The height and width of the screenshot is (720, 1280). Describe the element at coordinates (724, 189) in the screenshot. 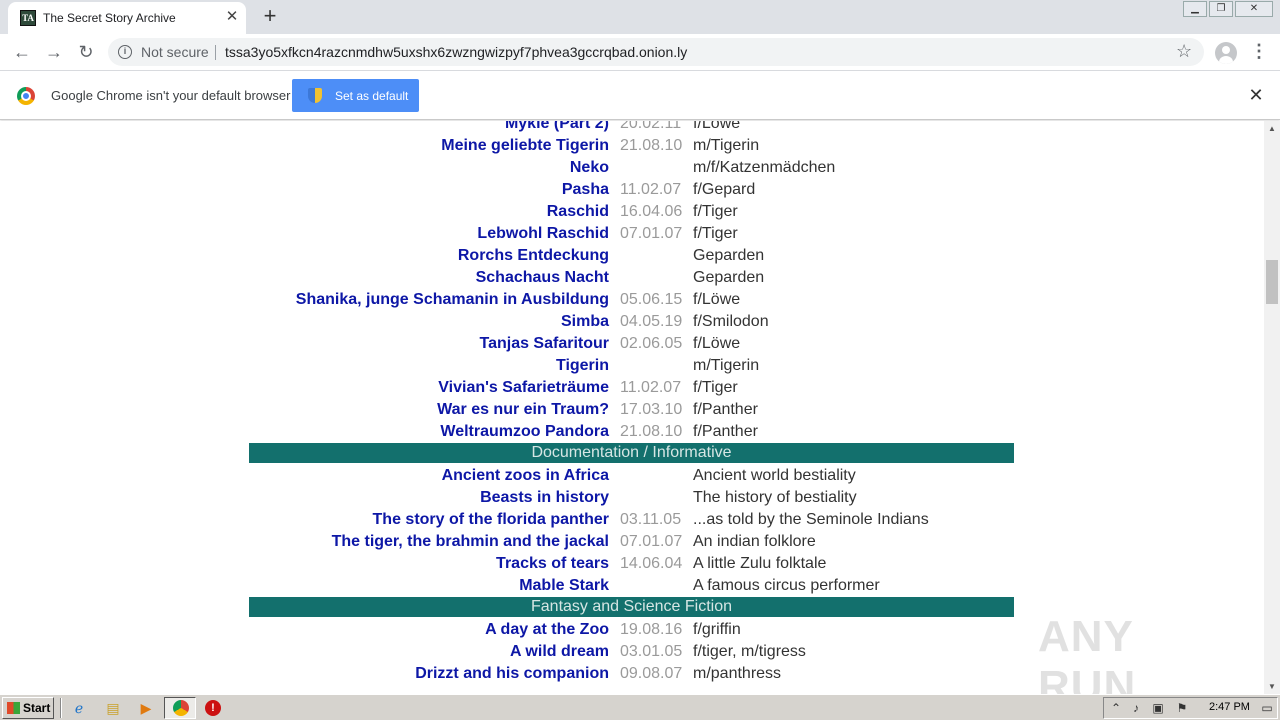

I see `story-description: f/Gepard` at that location.